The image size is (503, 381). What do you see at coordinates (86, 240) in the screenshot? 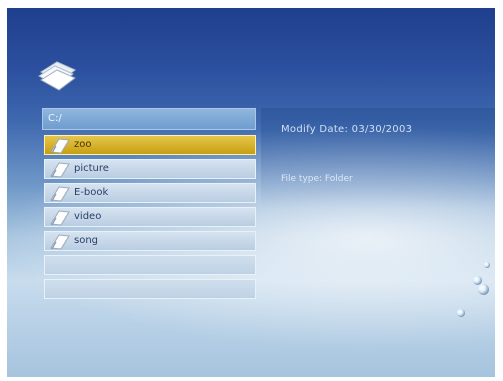
I see `list-item-label: song` at bounding box center [86, 240].